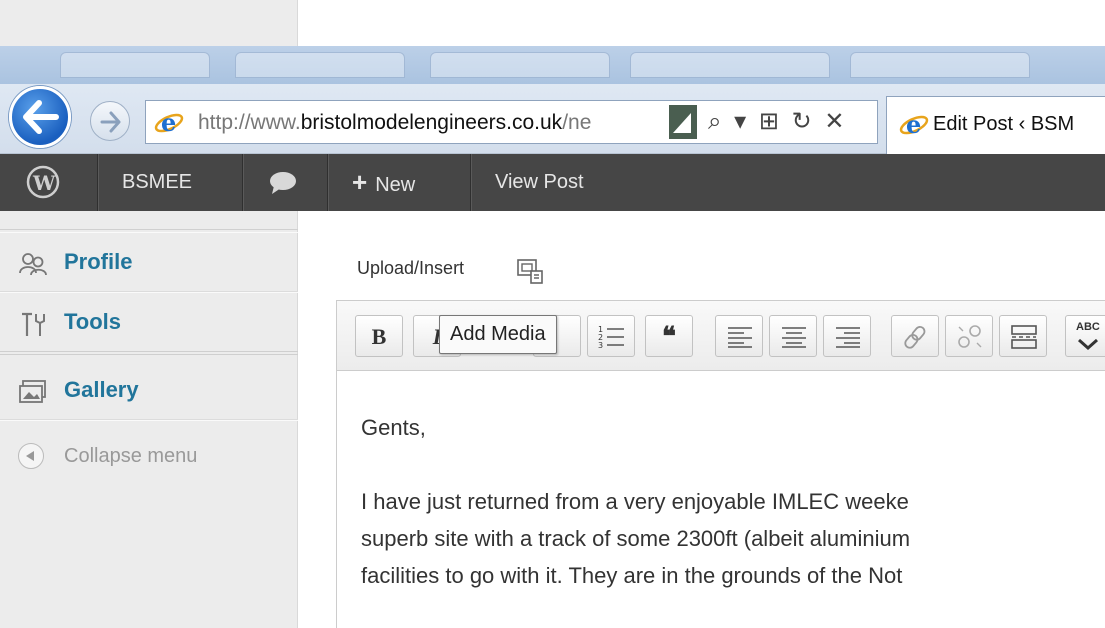 The width and height of the screenshot is (1105, 628). I want to click on svg-text: W, so click(44, 183).